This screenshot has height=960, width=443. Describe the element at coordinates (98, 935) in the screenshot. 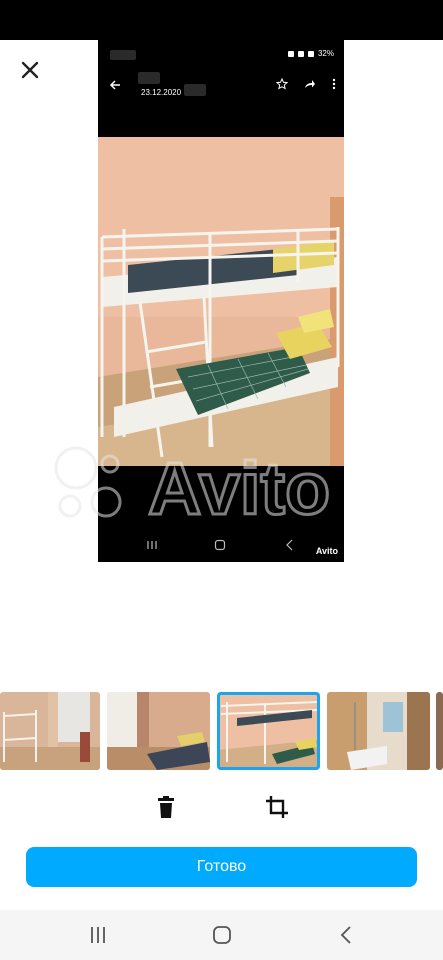

I see `recents-icon` at that location.